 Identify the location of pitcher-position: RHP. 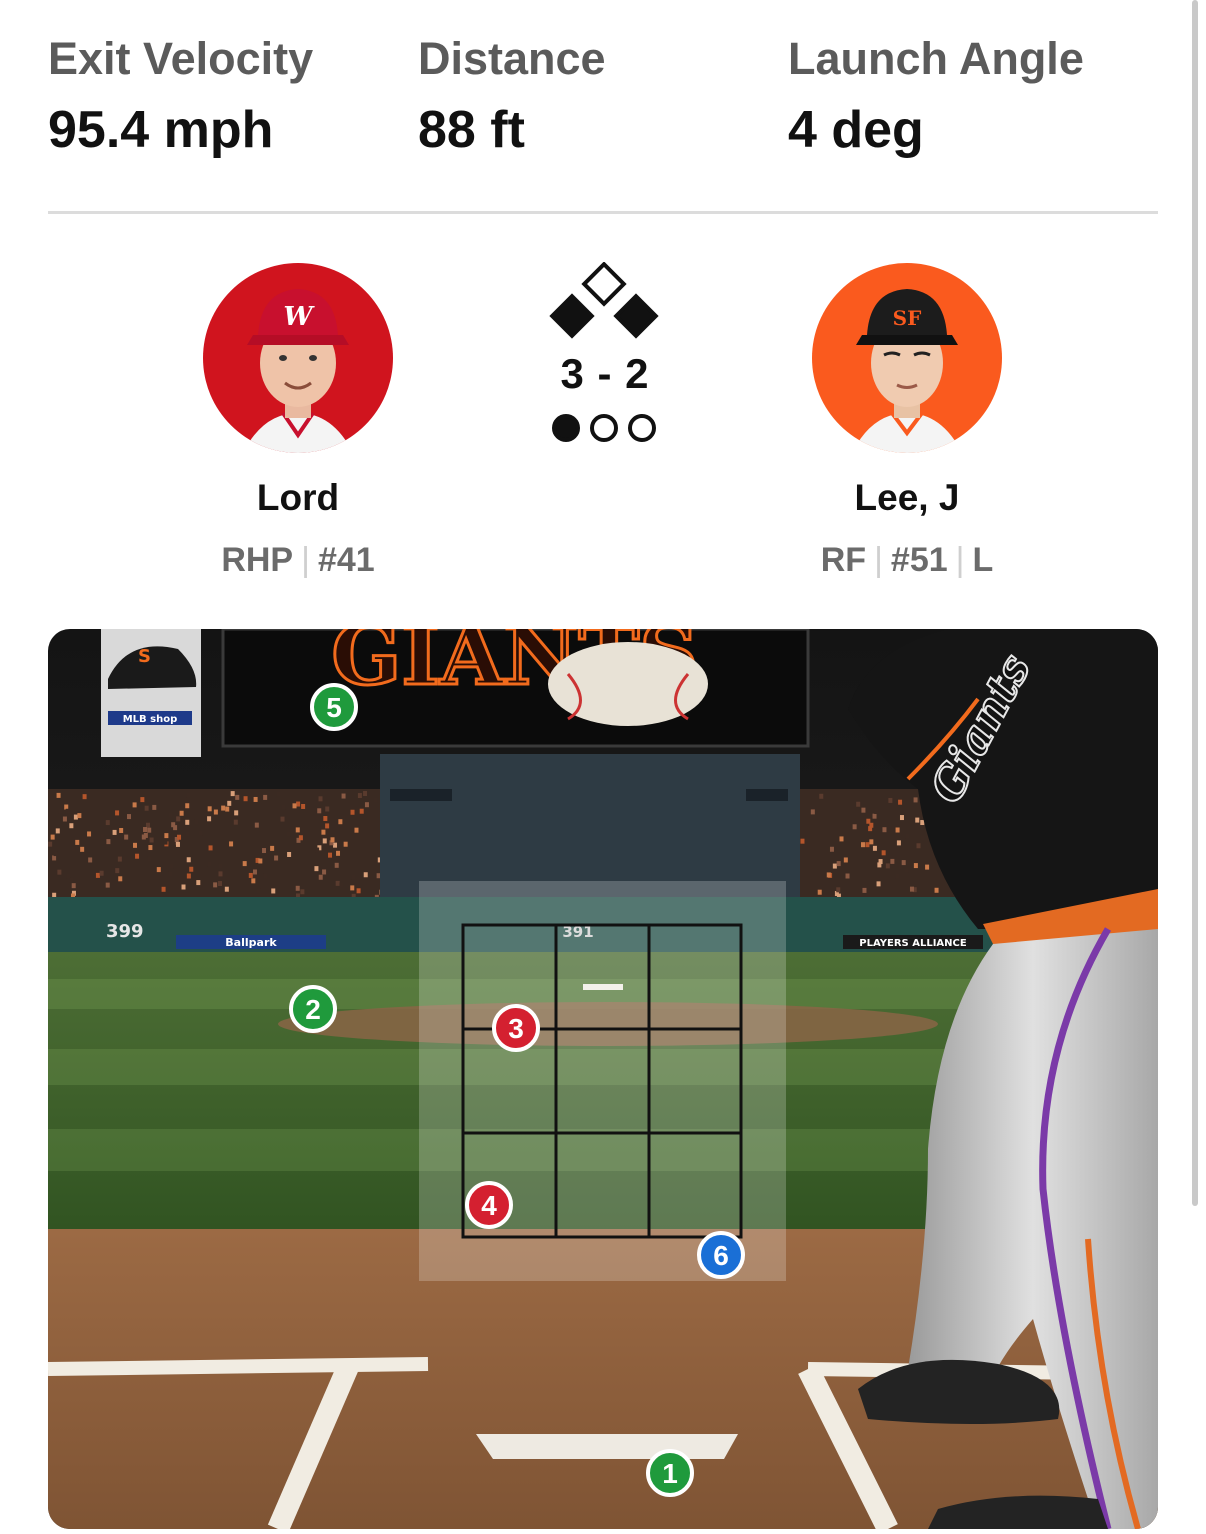
(257, 560).